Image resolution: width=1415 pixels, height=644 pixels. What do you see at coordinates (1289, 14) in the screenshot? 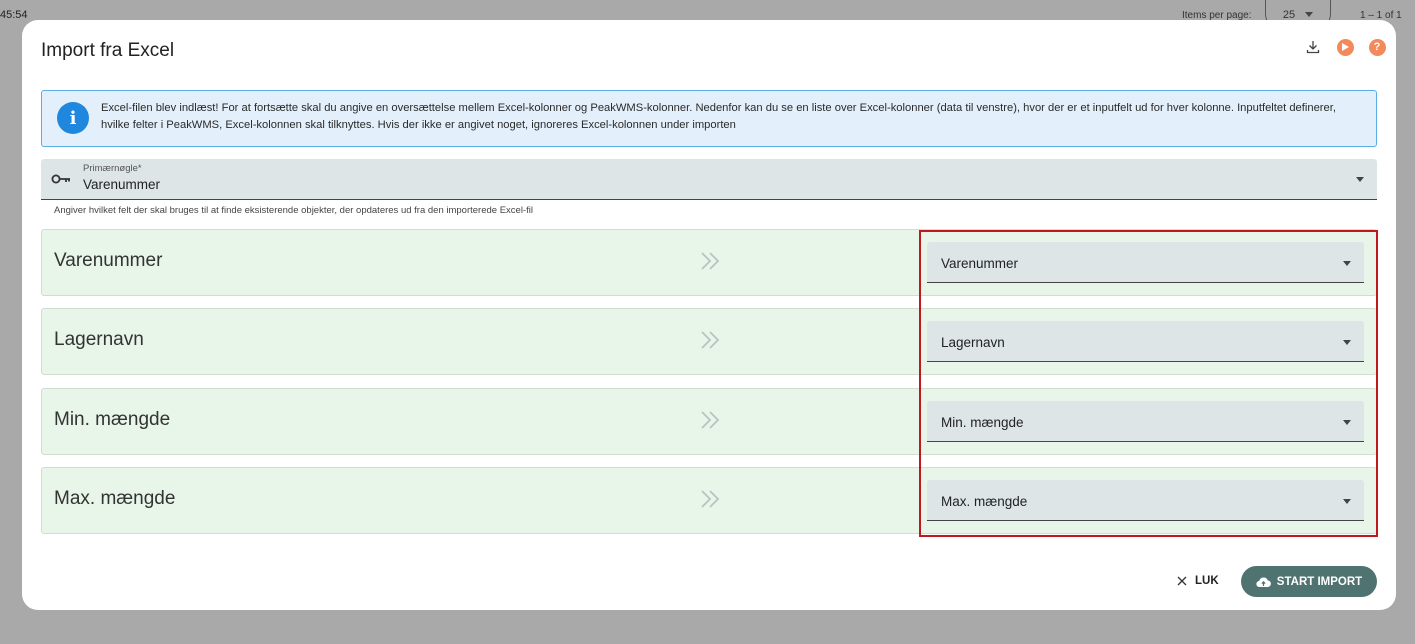
I see `items-per-page-value: 25` at bounding box center [1289, 14].